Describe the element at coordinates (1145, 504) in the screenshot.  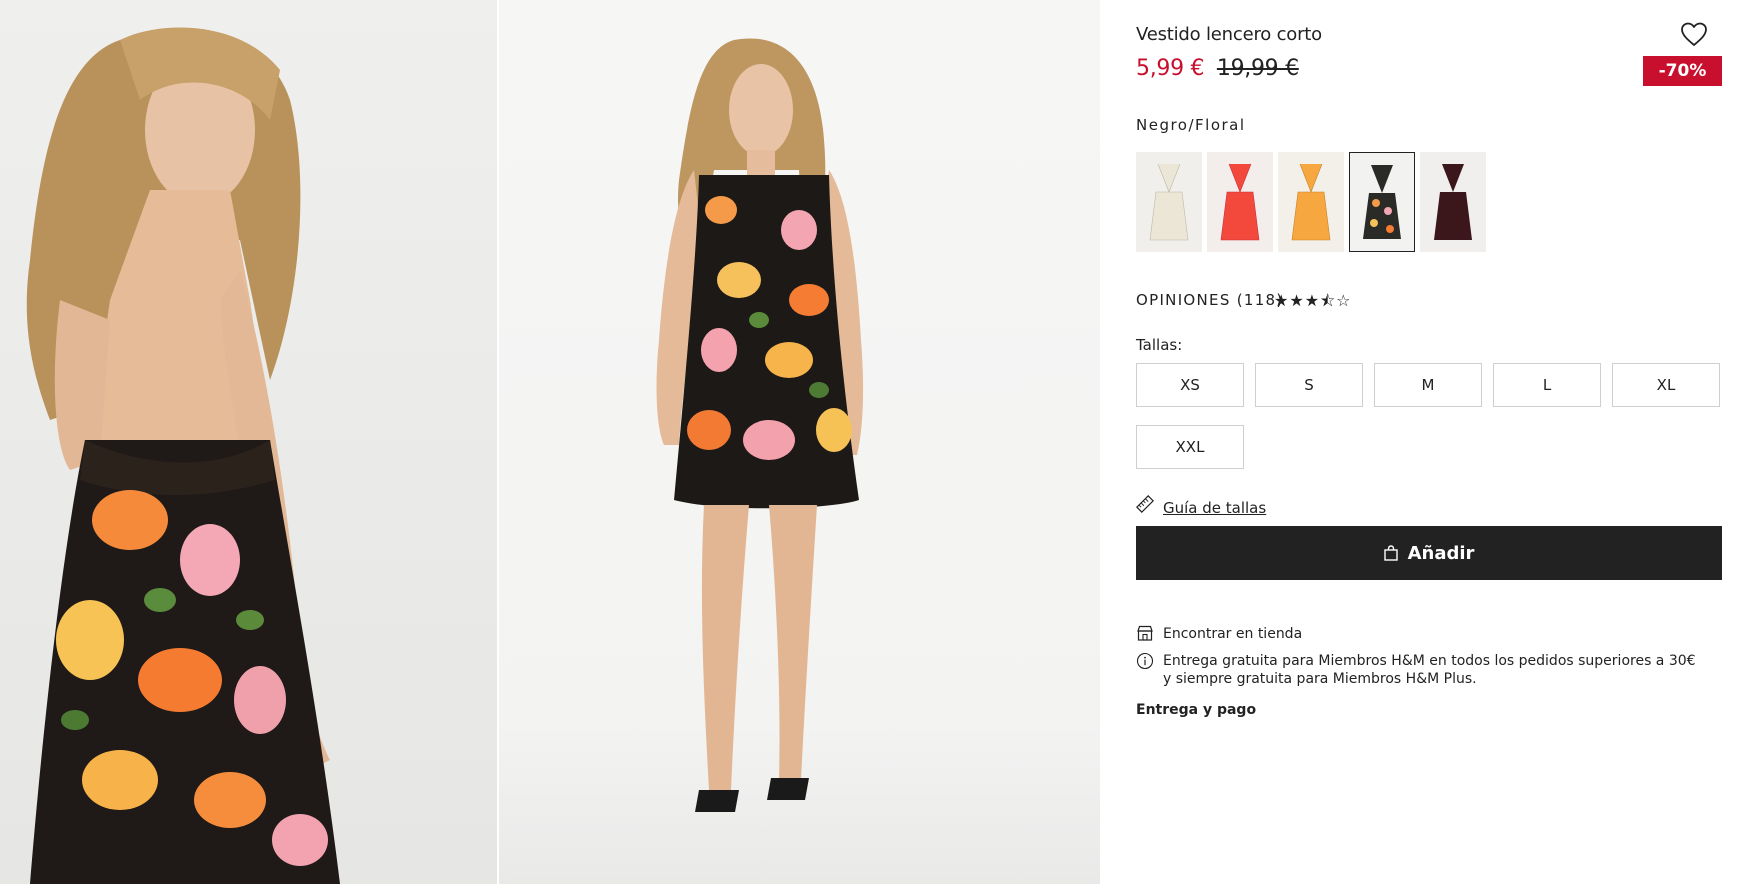
I see `ruler-icon` at that location.